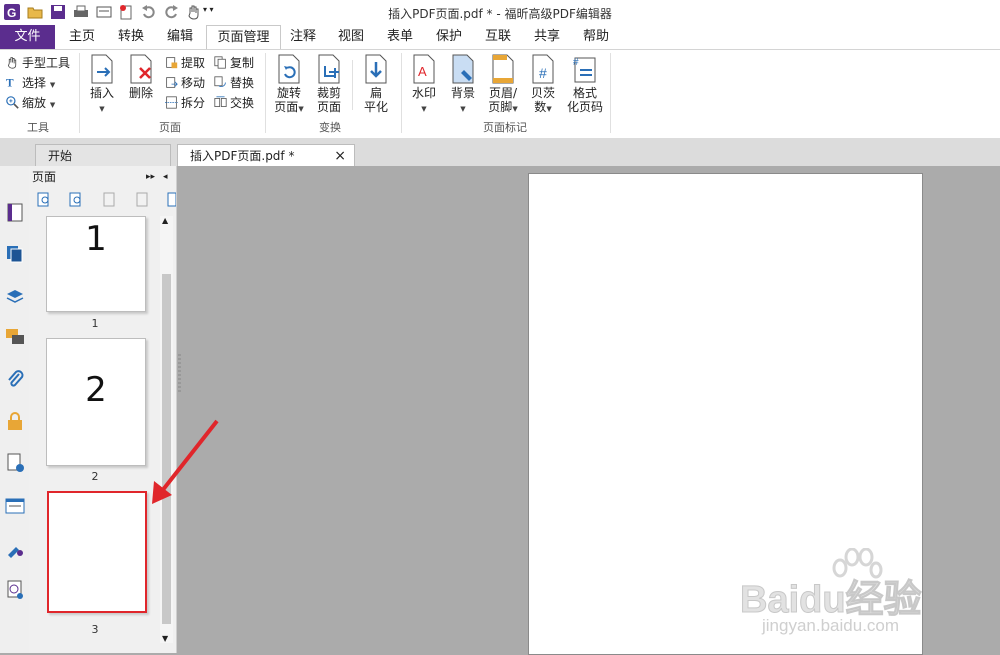  I want to click on select-label: 选择, so click(34, 83).